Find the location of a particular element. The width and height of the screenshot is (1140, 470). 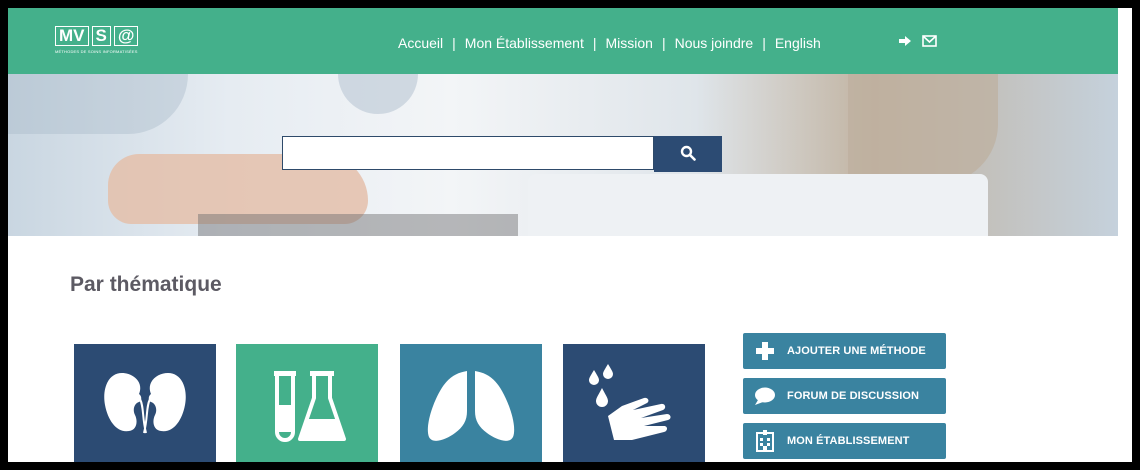

my-establishment-label: MON ÉTABLISSEMENT is located at coordinates (848, 441).